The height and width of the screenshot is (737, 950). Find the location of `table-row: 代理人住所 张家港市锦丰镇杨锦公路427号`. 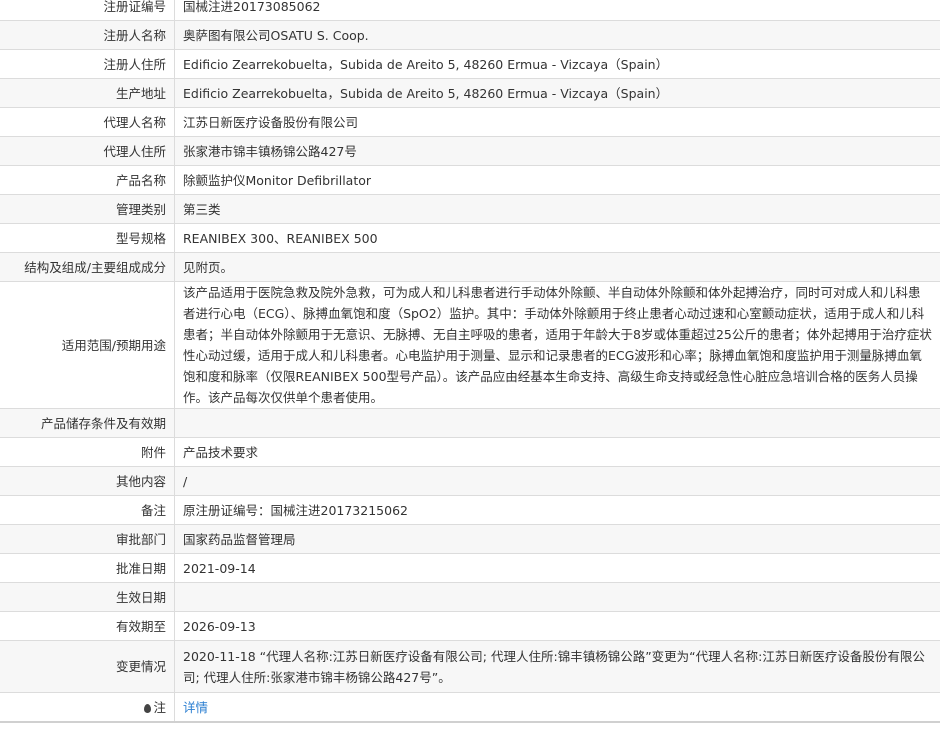

table-row: 代理人住所 张家港市锦丰镇杨锦公路427号 is located at coordinates (470, 151).